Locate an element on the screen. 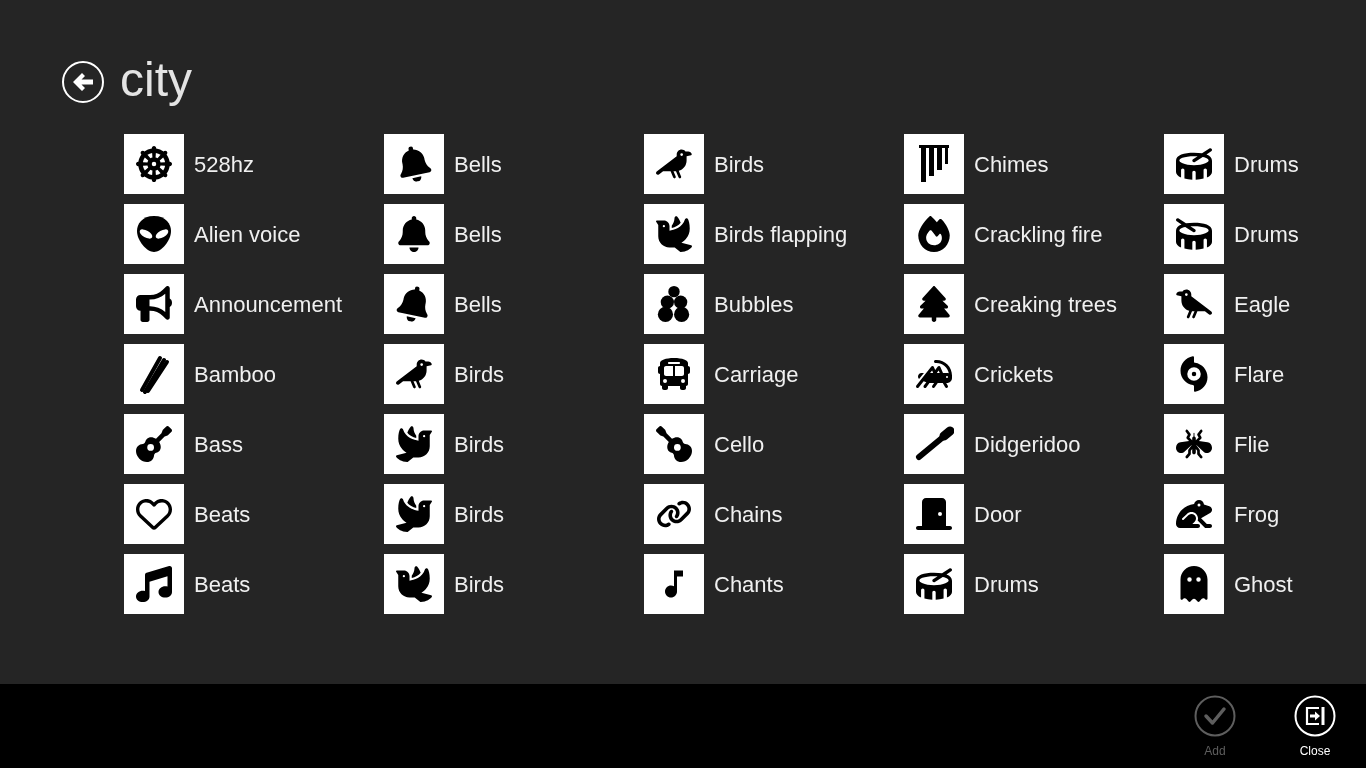  sound-item: Bass is located at coordinates (183, 444).